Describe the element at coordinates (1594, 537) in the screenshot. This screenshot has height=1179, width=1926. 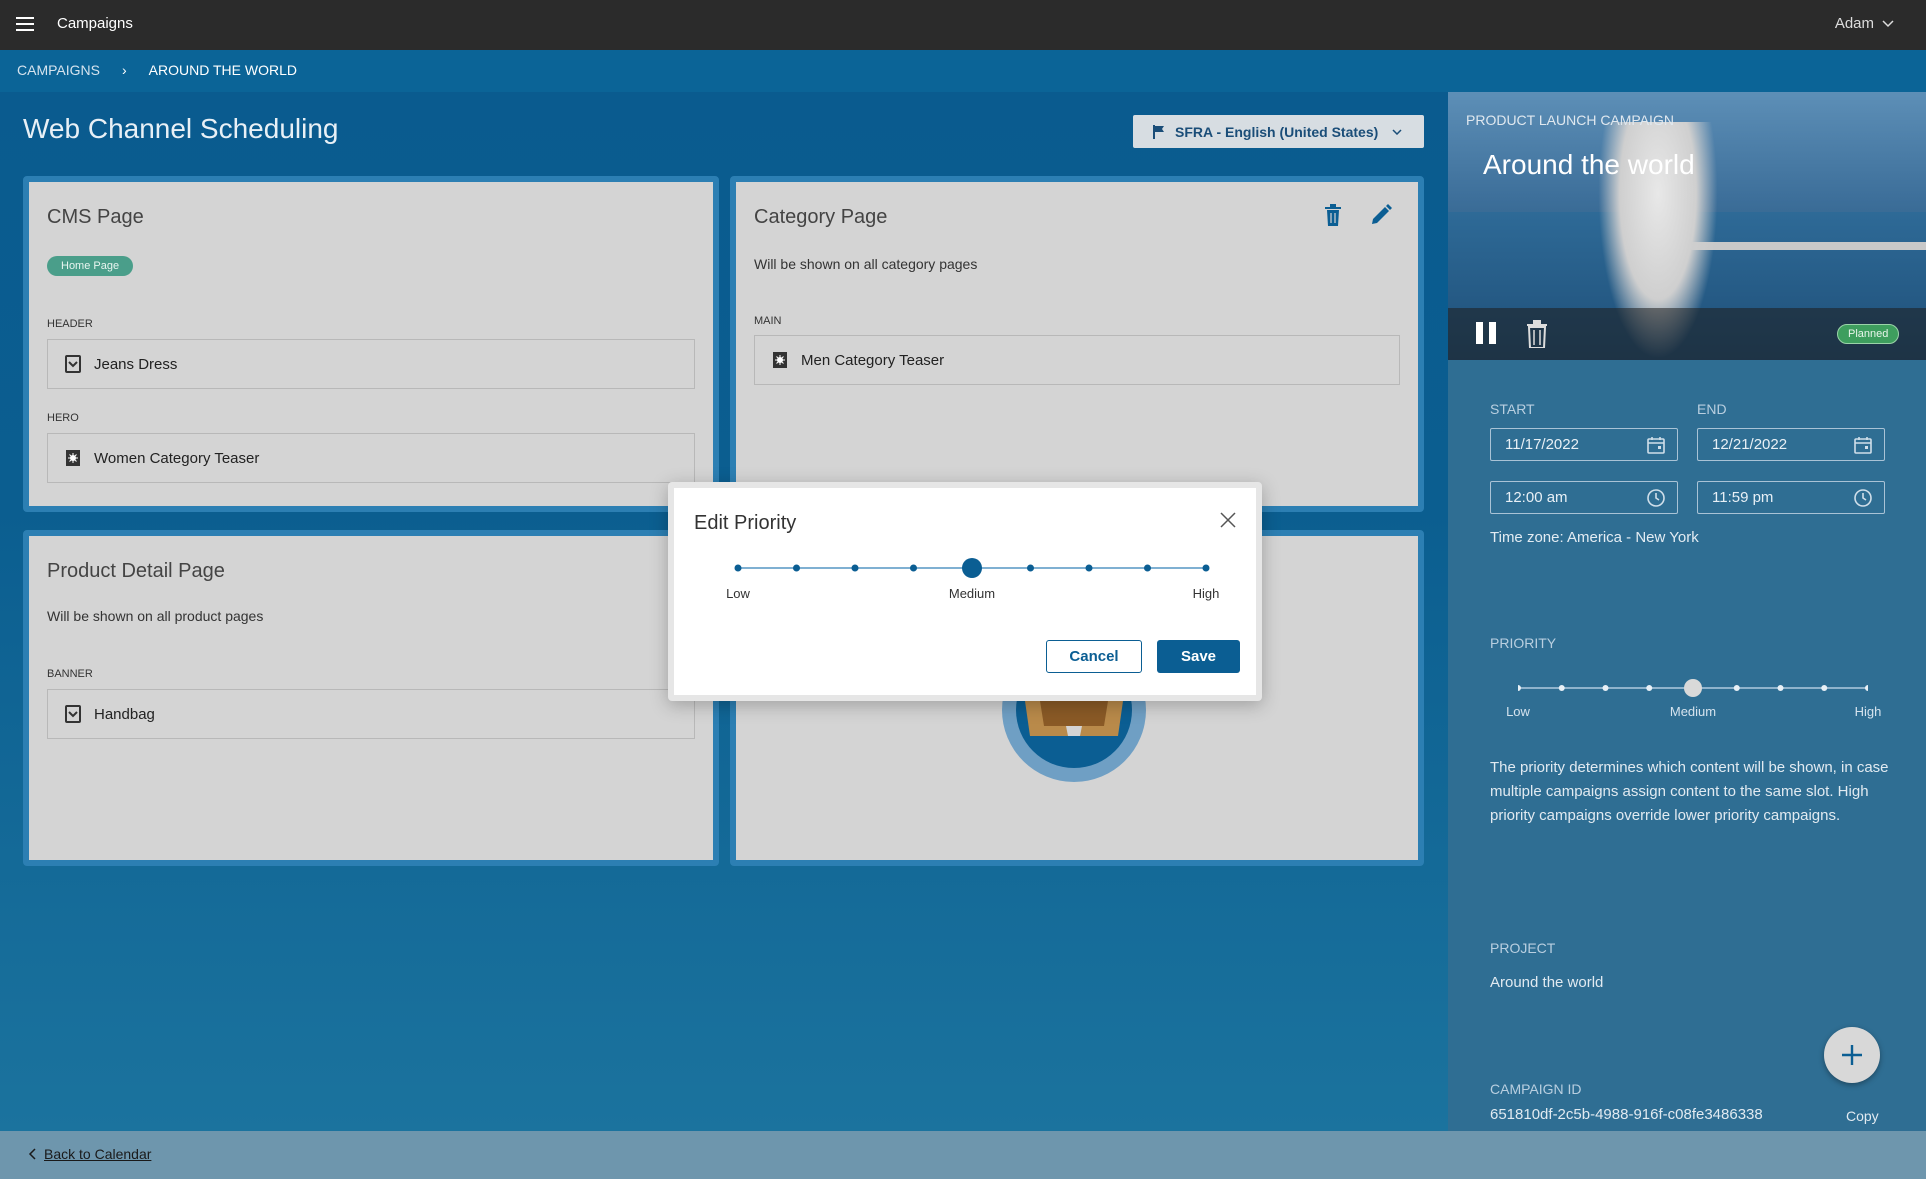
I see `timezone-text: Time zone: America - New York` at that location.